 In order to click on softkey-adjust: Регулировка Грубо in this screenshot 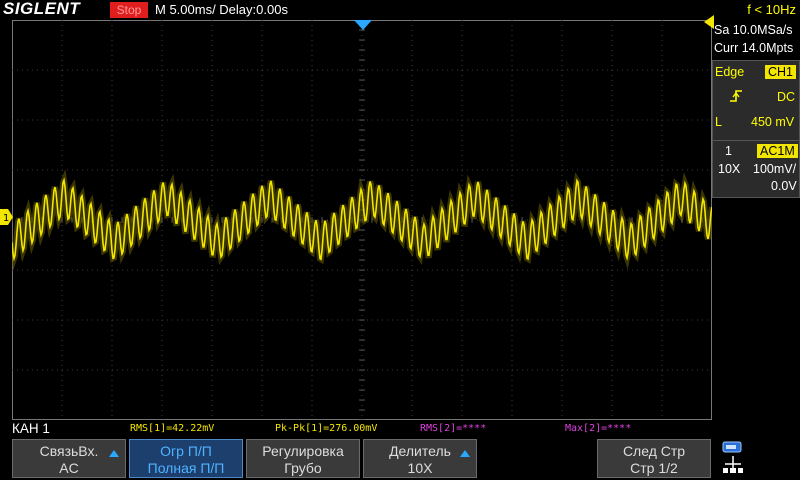, I will do `click(303, 458)`.